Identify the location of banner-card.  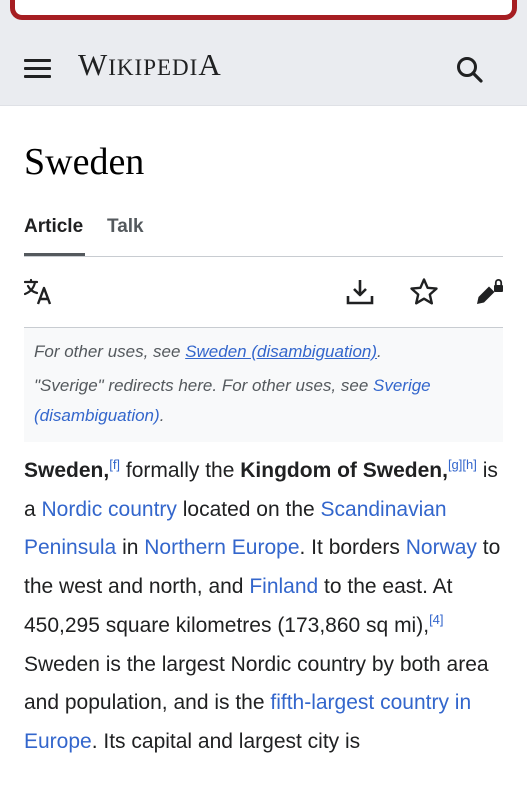
(263, 10).